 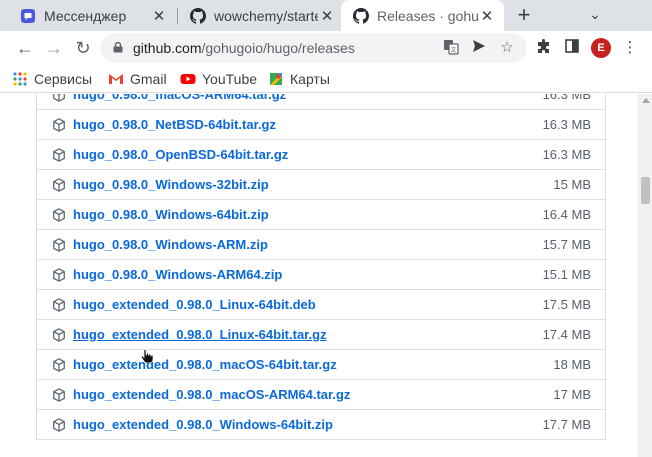 I want to click on asset-size: 17 MB, so click(x=572, y=394).